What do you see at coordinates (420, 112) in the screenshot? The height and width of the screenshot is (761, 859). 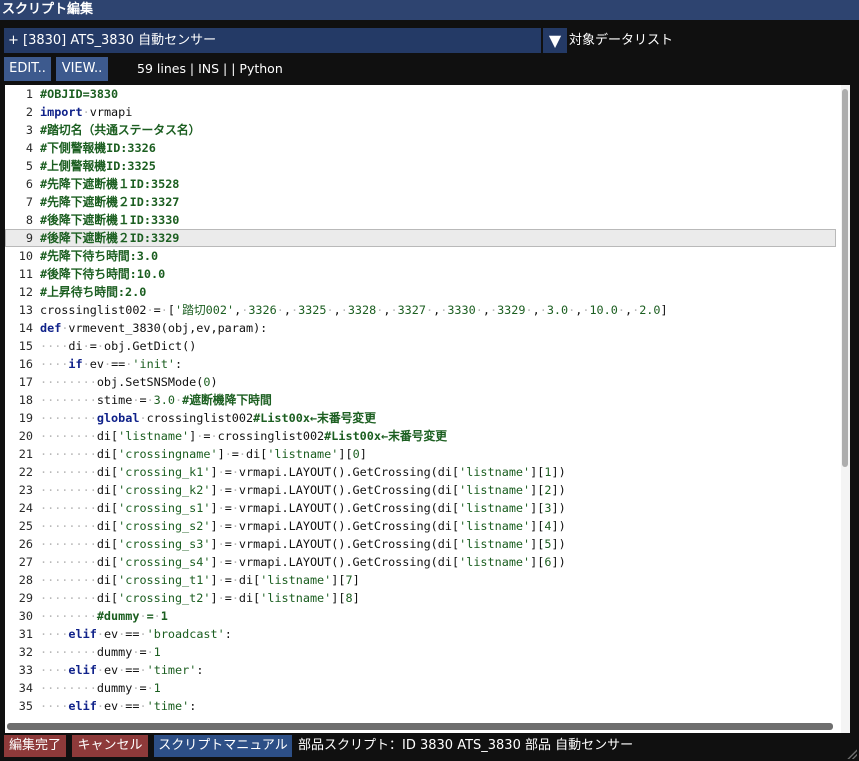 I see `code-line: 2 import·vrmapi` at bounding box center [420, 112].